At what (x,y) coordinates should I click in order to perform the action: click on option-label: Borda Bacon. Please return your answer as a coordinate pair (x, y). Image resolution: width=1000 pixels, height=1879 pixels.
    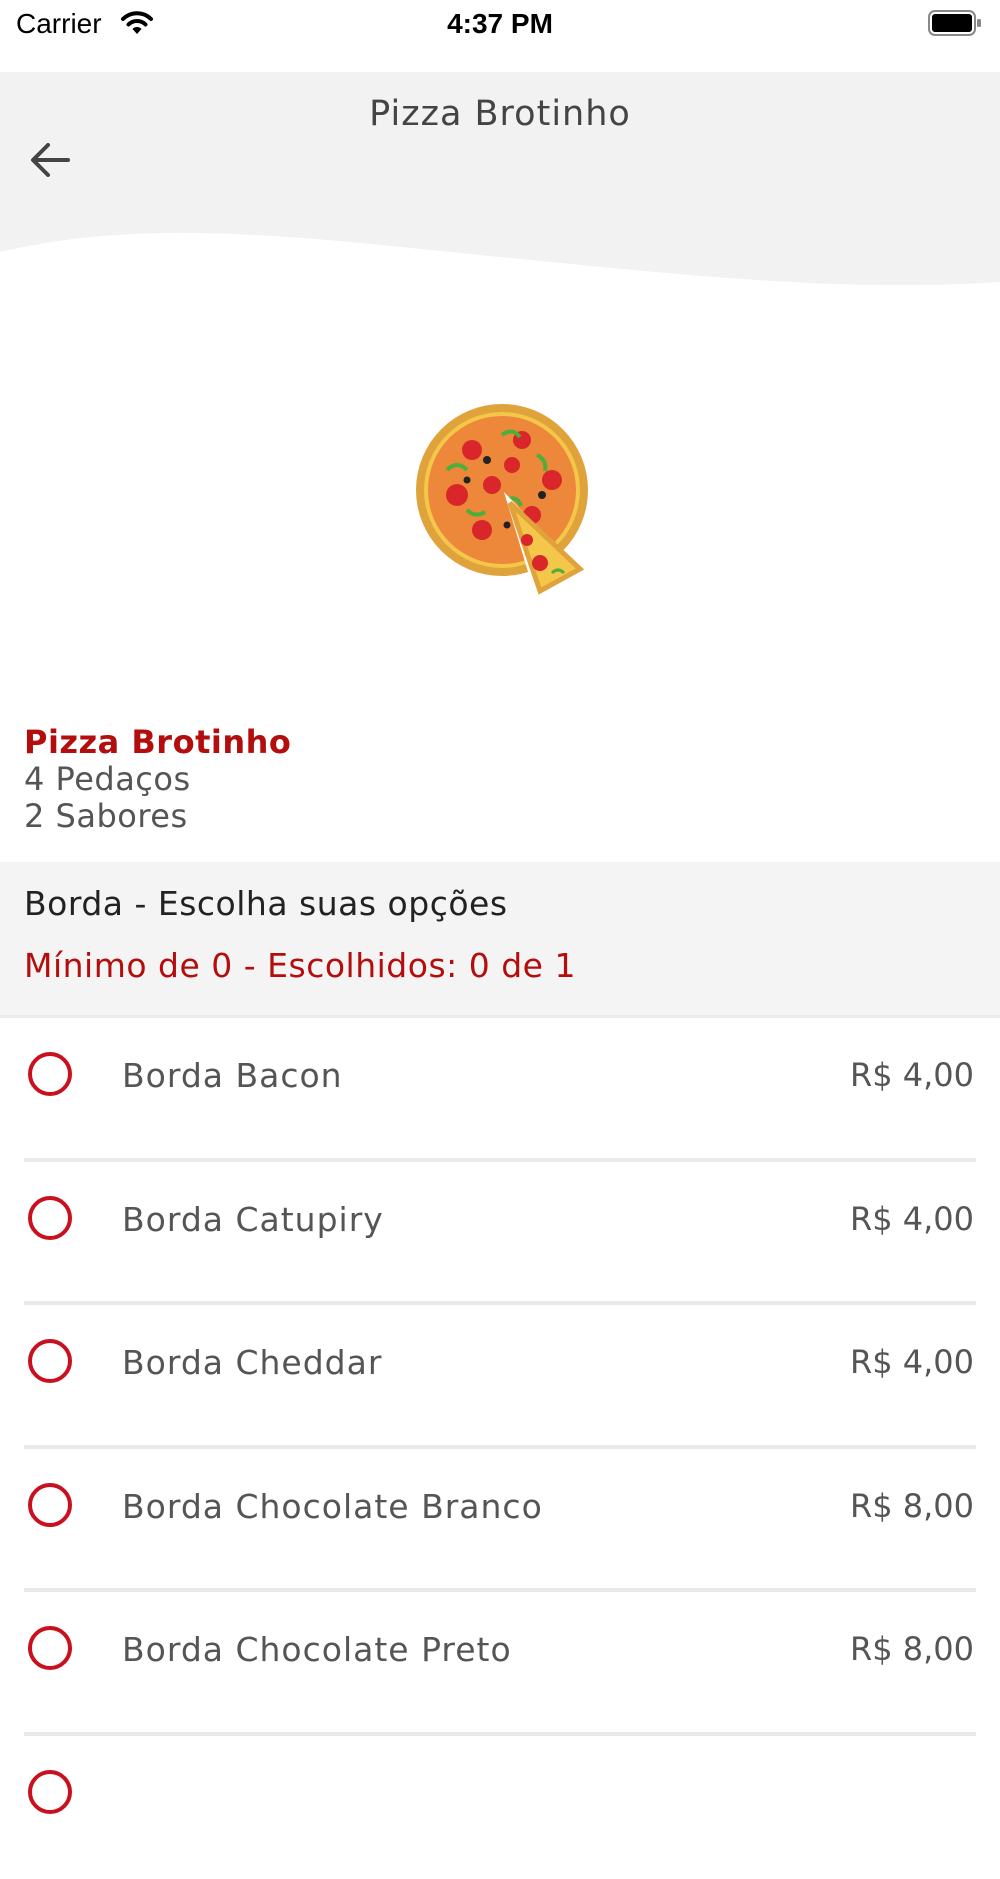
    Looking at the image, I should click on (232, 1075).